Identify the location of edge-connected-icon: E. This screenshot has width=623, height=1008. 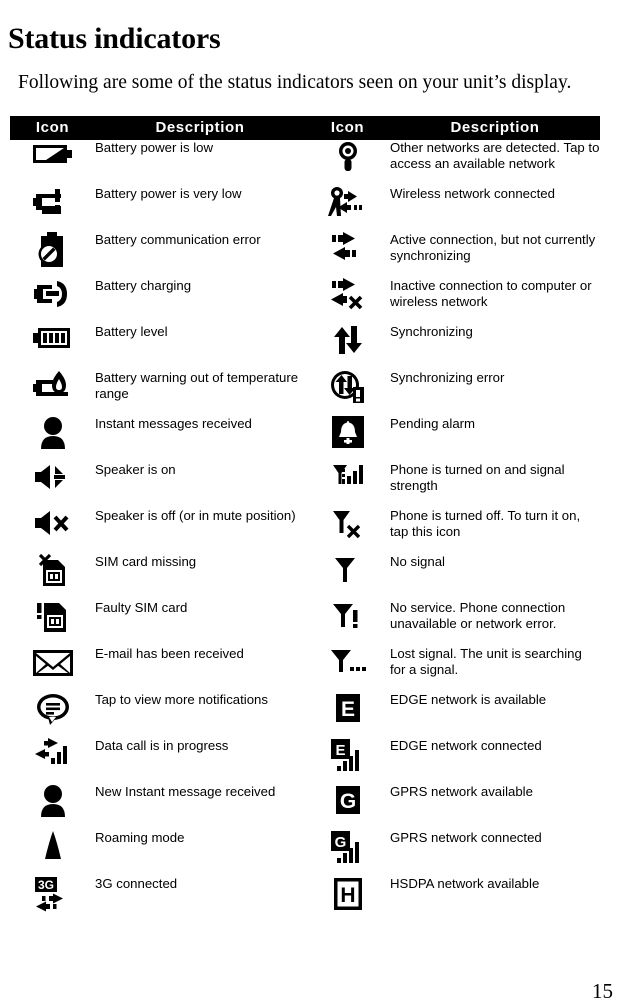
(348, 756).